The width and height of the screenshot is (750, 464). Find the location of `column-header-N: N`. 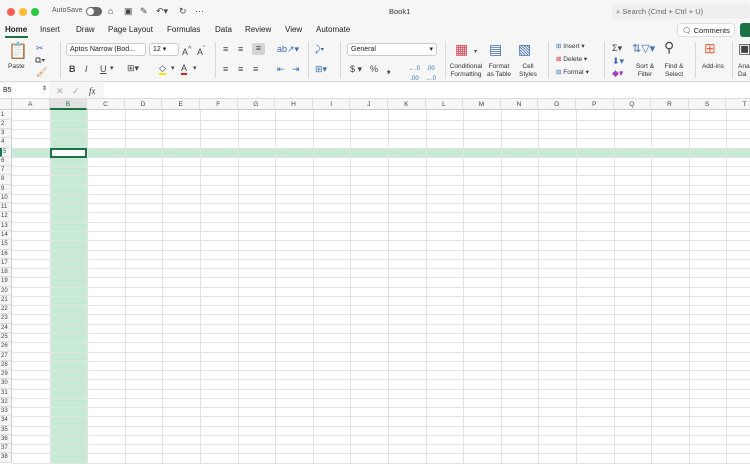

column-header-N: N is located at coordinates (519, 104).